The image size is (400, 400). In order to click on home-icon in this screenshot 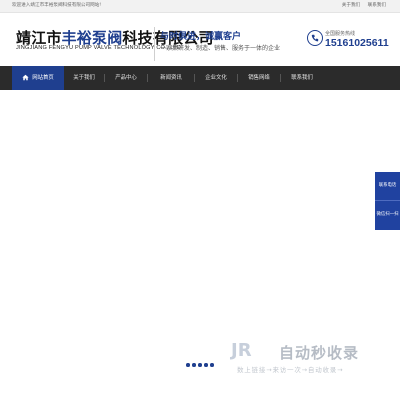, I will do `click(25, 77)`.